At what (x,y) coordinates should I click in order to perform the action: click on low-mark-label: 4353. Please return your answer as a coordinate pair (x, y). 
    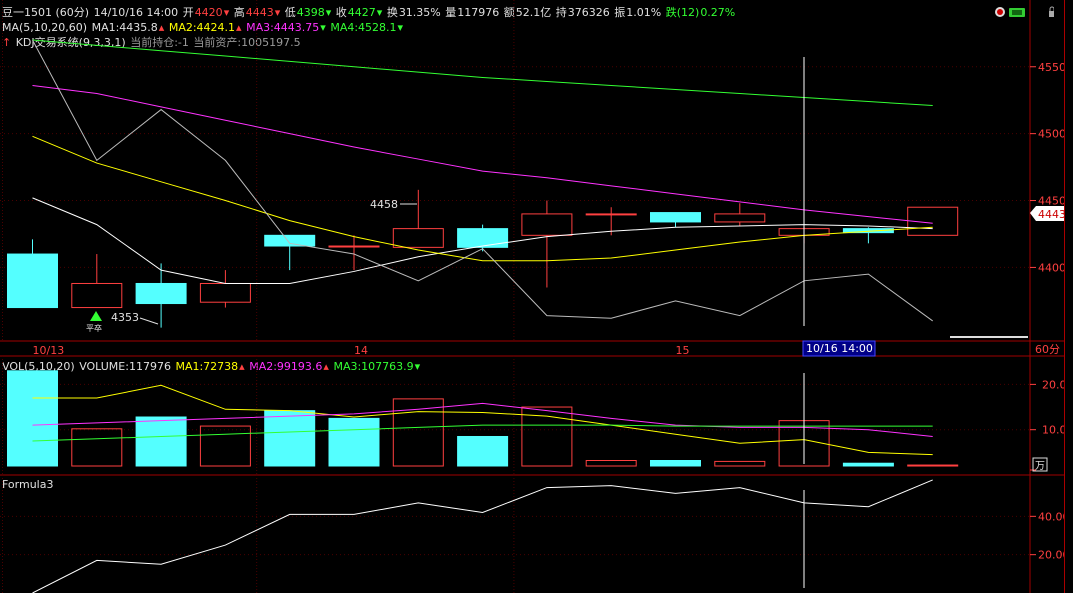
    Looking at the image, I should click on (125, 317).